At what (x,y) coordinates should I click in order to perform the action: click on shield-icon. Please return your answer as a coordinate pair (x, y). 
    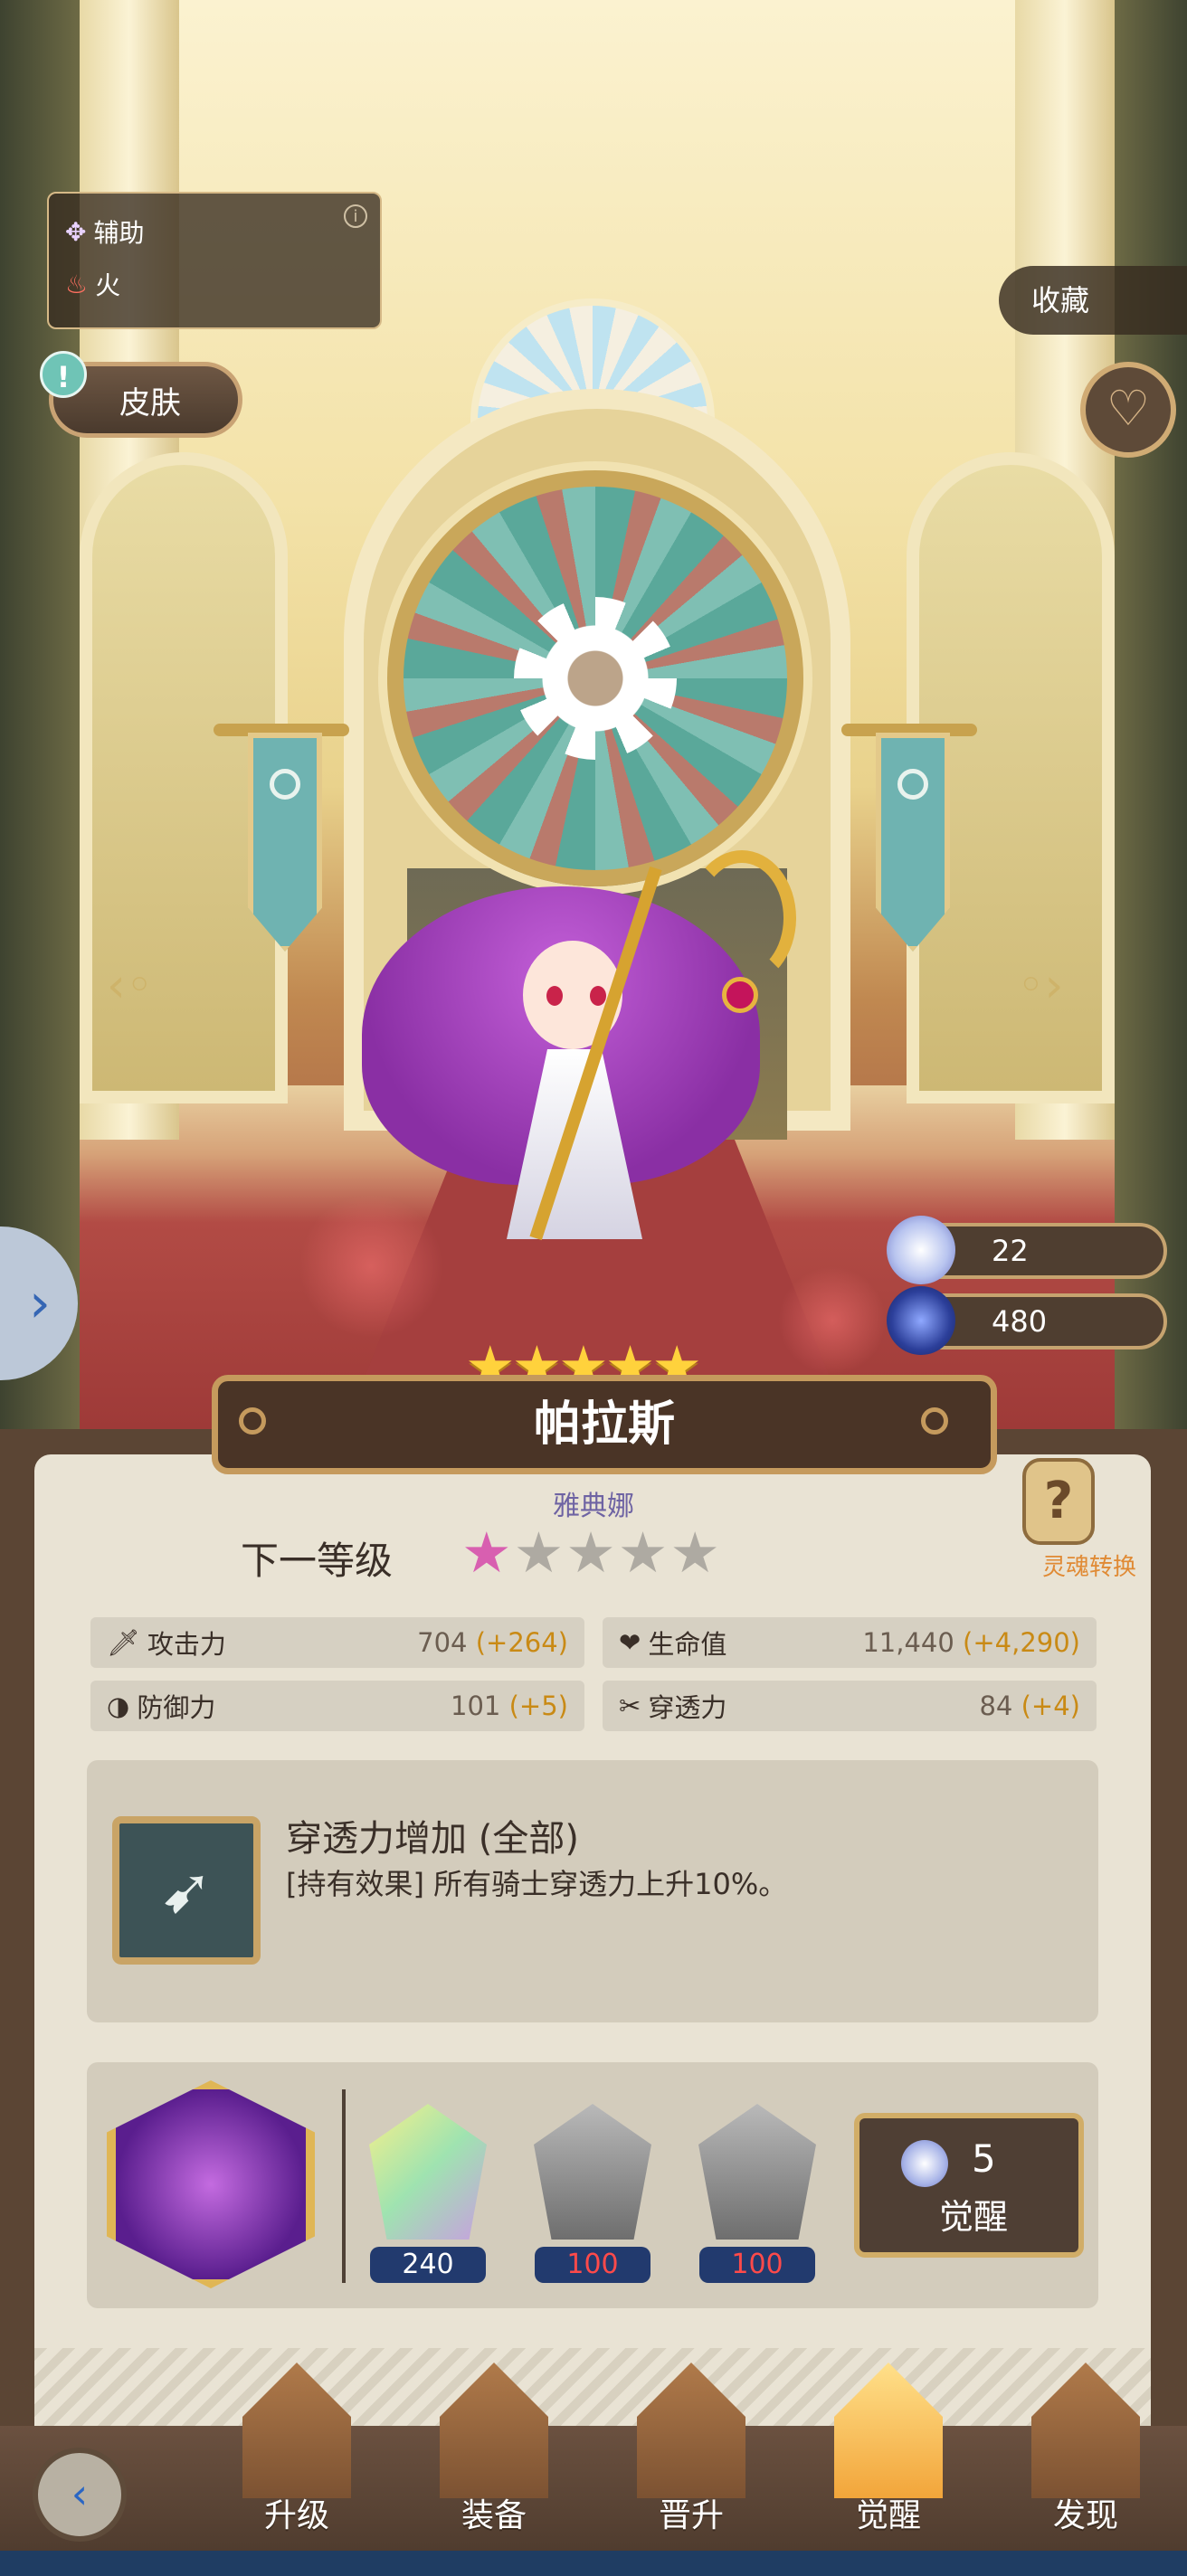
    Looking at the image, I should click on (494, 2430).